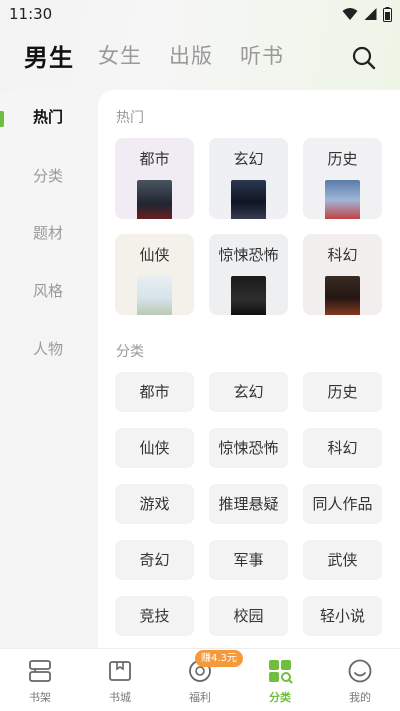 This screenshot has height=711, width=400. I want to click on hot-card-label: 惊悚恐怖, so click(248, 255).